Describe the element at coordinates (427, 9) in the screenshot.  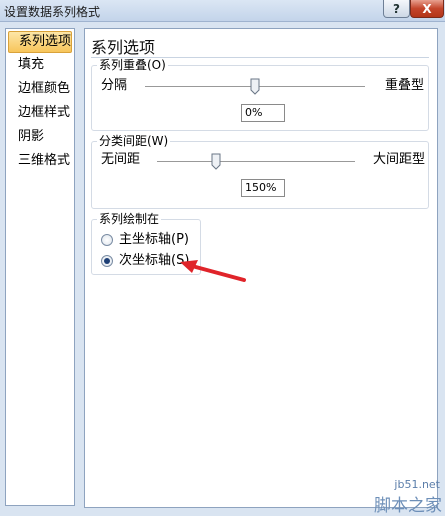
I see `close-button: X` at that location.